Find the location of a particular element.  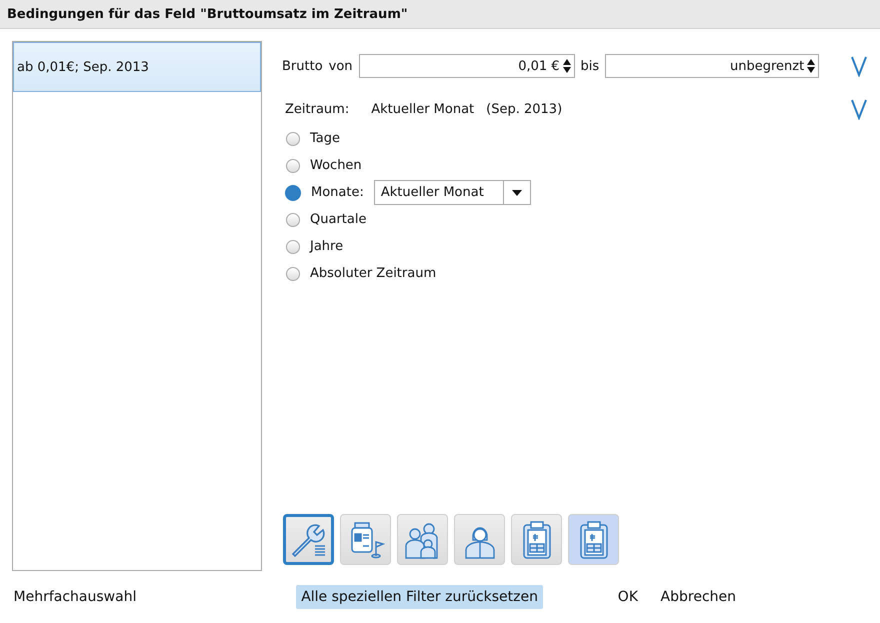

period-label: Zeitraum: is located at coordinates (317, 109).